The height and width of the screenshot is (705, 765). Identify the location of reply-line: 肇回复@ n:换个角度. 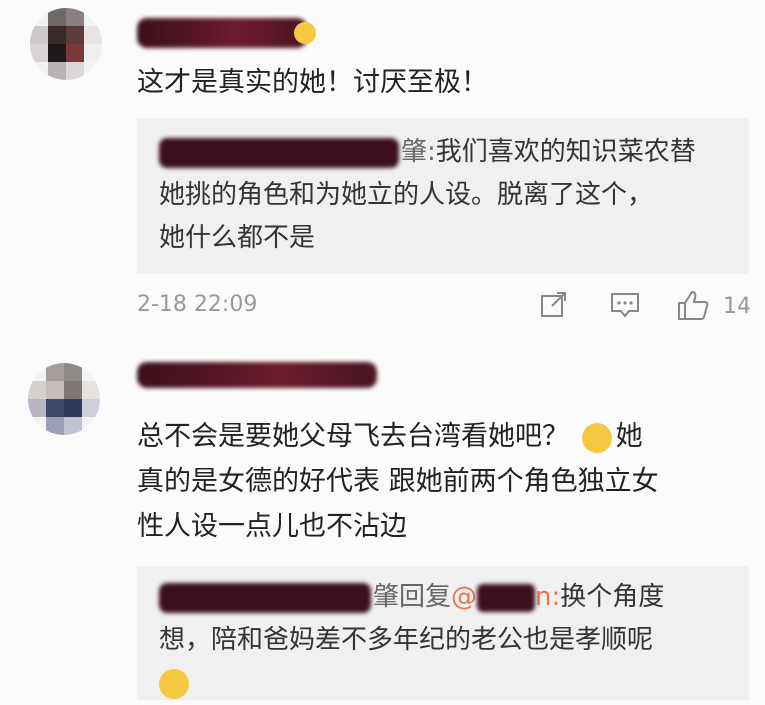
(411, 597).